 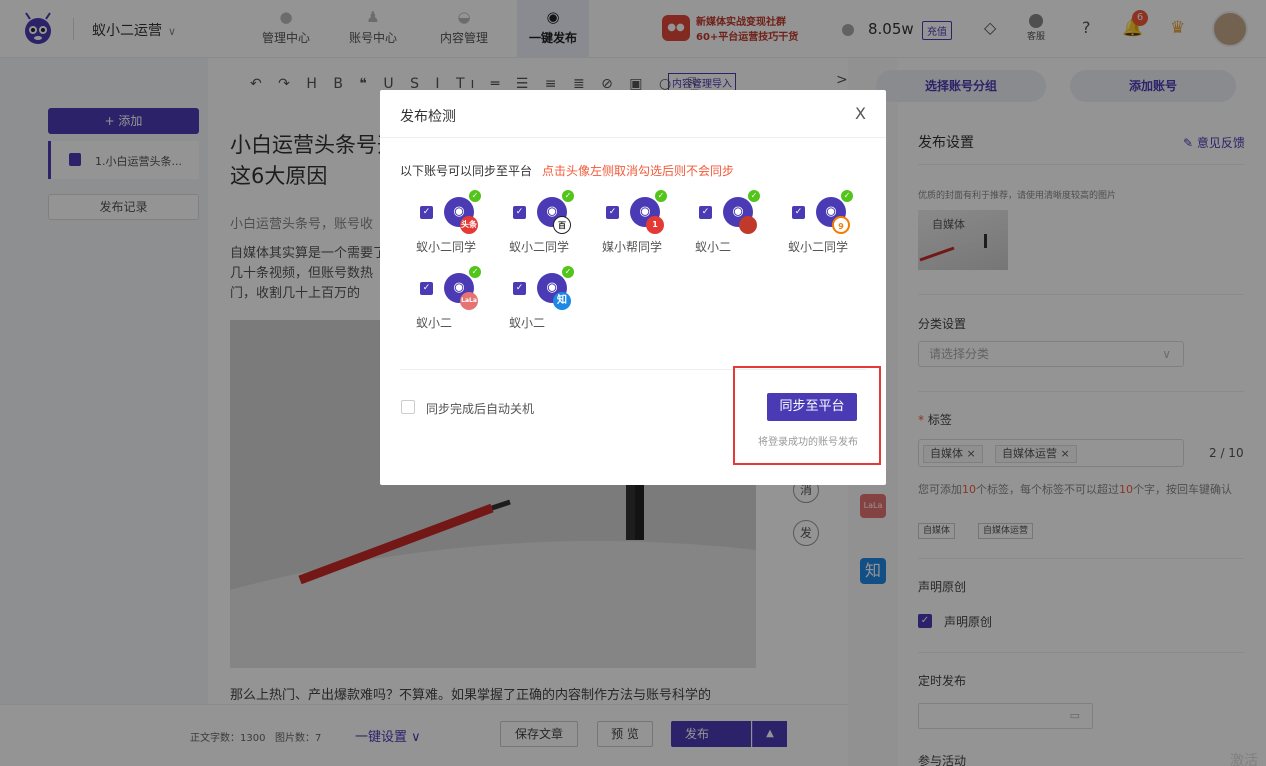 What do you see at coordinates (735, 225) in the screenshot?
I see `account-card: ✓ ◉ ✓ 蚁小二` at bounding box center [735, 225].